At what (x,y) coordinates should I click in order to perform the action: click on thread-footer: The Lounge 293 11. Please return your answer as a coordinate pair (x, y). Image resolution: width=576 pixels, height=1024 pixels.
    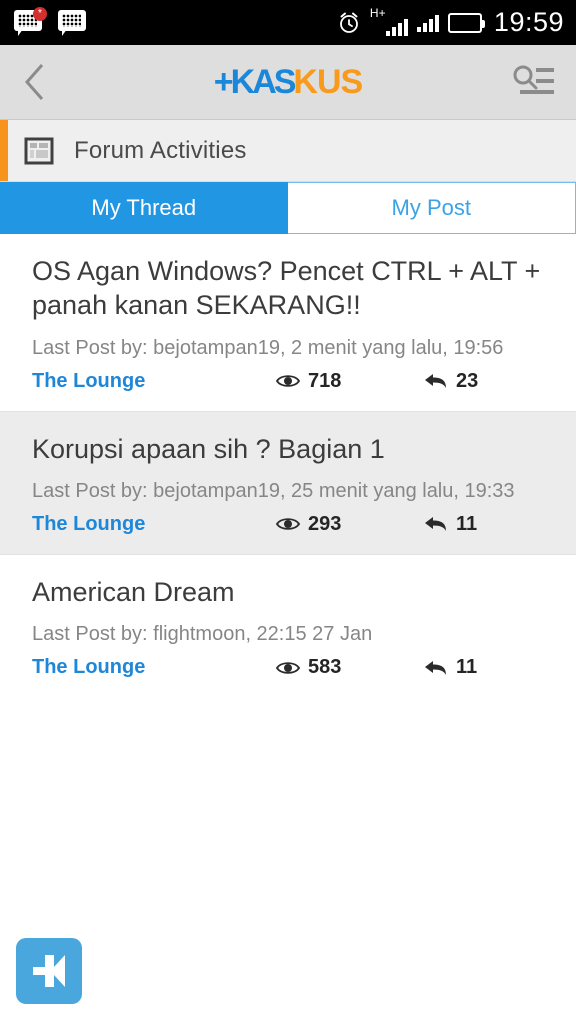
    Looking at the image, I should click on (288, 524).